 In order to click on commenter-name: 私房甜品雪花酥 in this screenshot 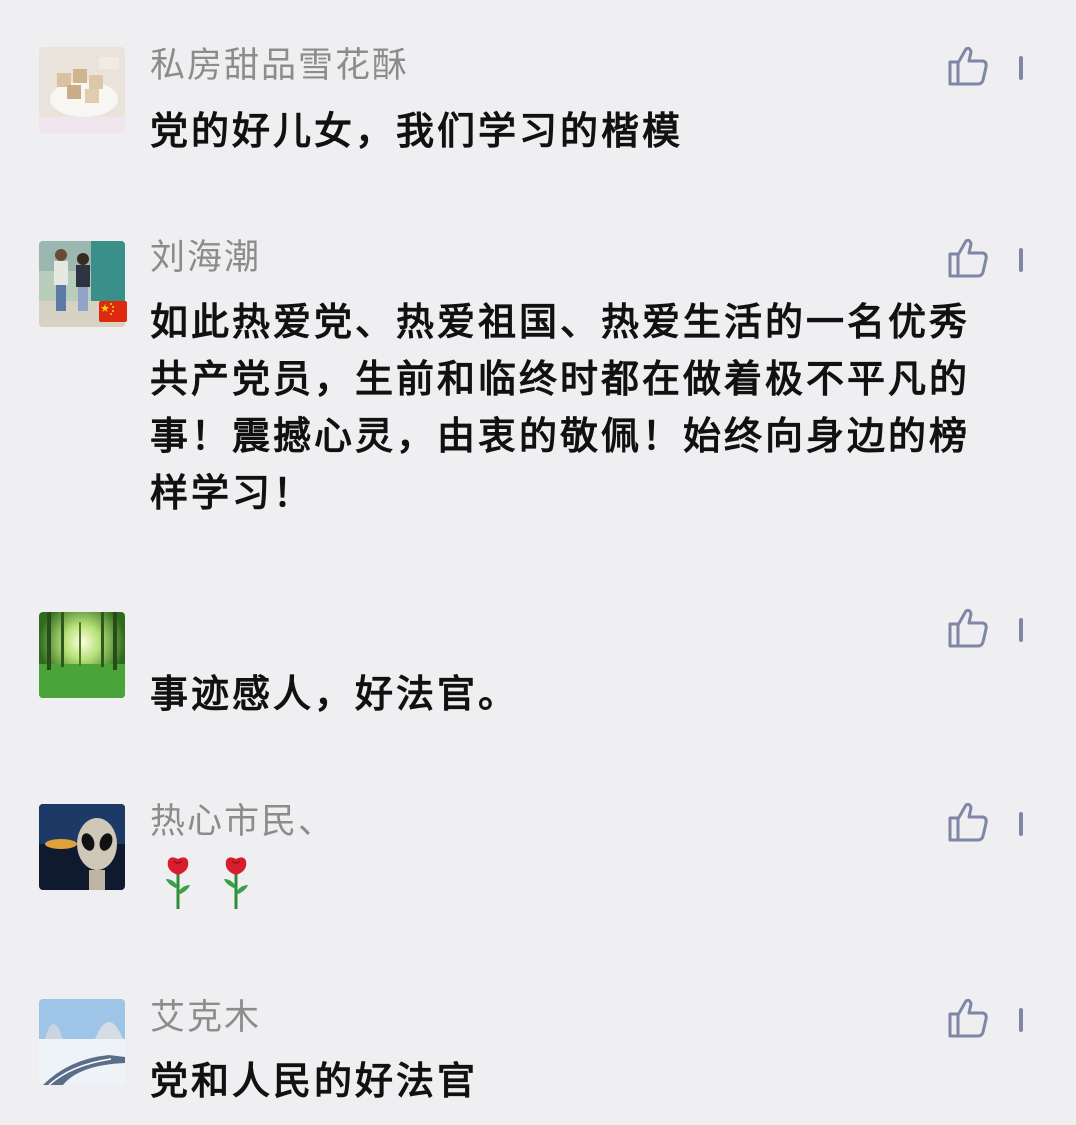, I will do `click(280, 66)`.